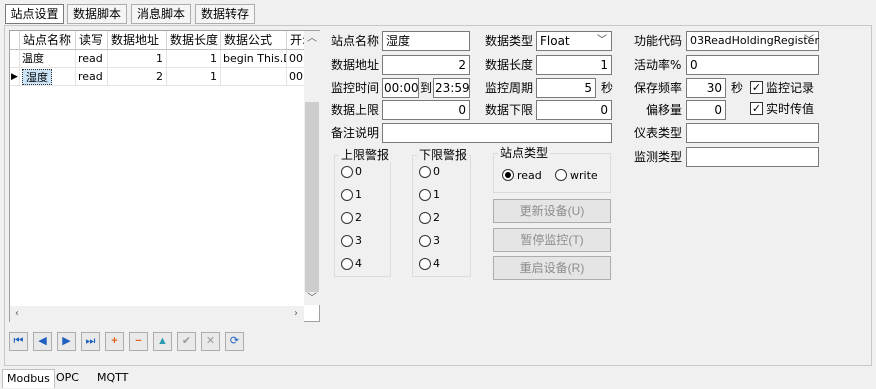  I want to click on col-header-formula: 数据公式, so click(254, 40).